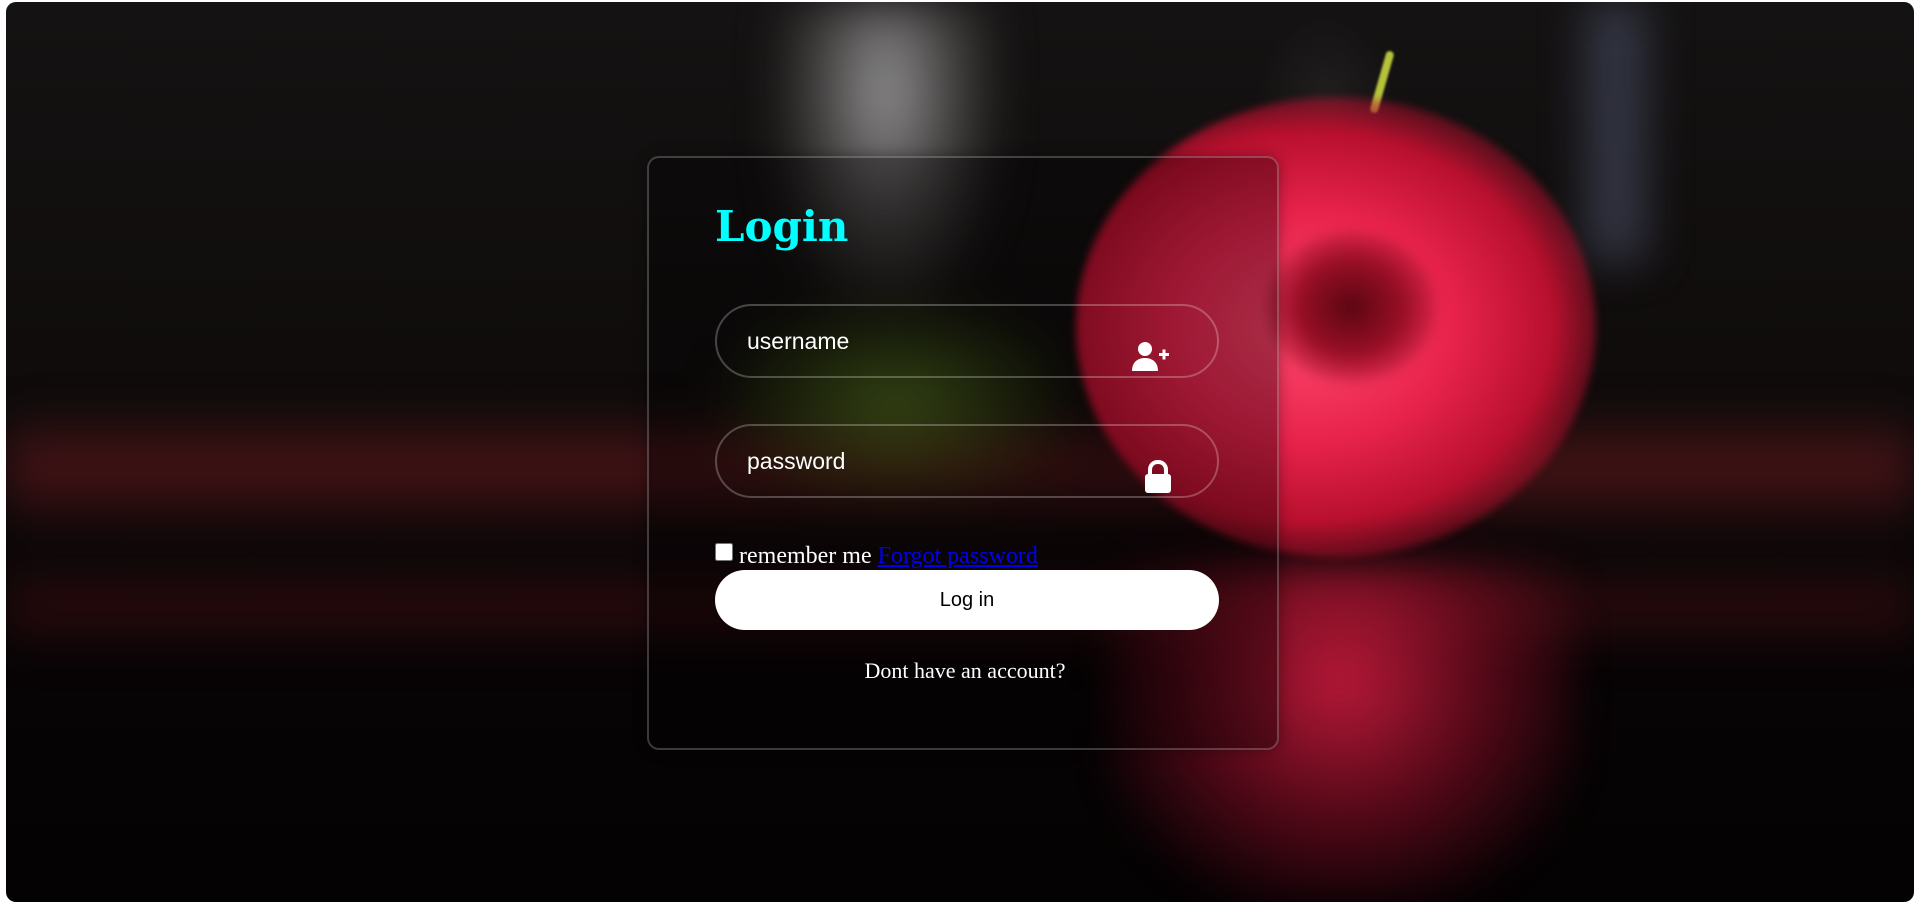 The width and height of the screenshot is (1920, 903). I want to click on rose-center, so click(1351, 307).